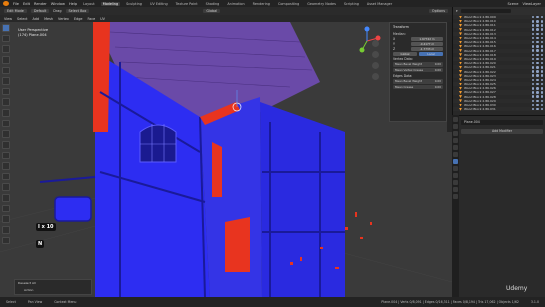 The width and height of the screenshot is (545, 307). What do you see at coordinates (6, 229) in the screenshot?
I see `shear-tool-icon` at bounding box center [6, 229].